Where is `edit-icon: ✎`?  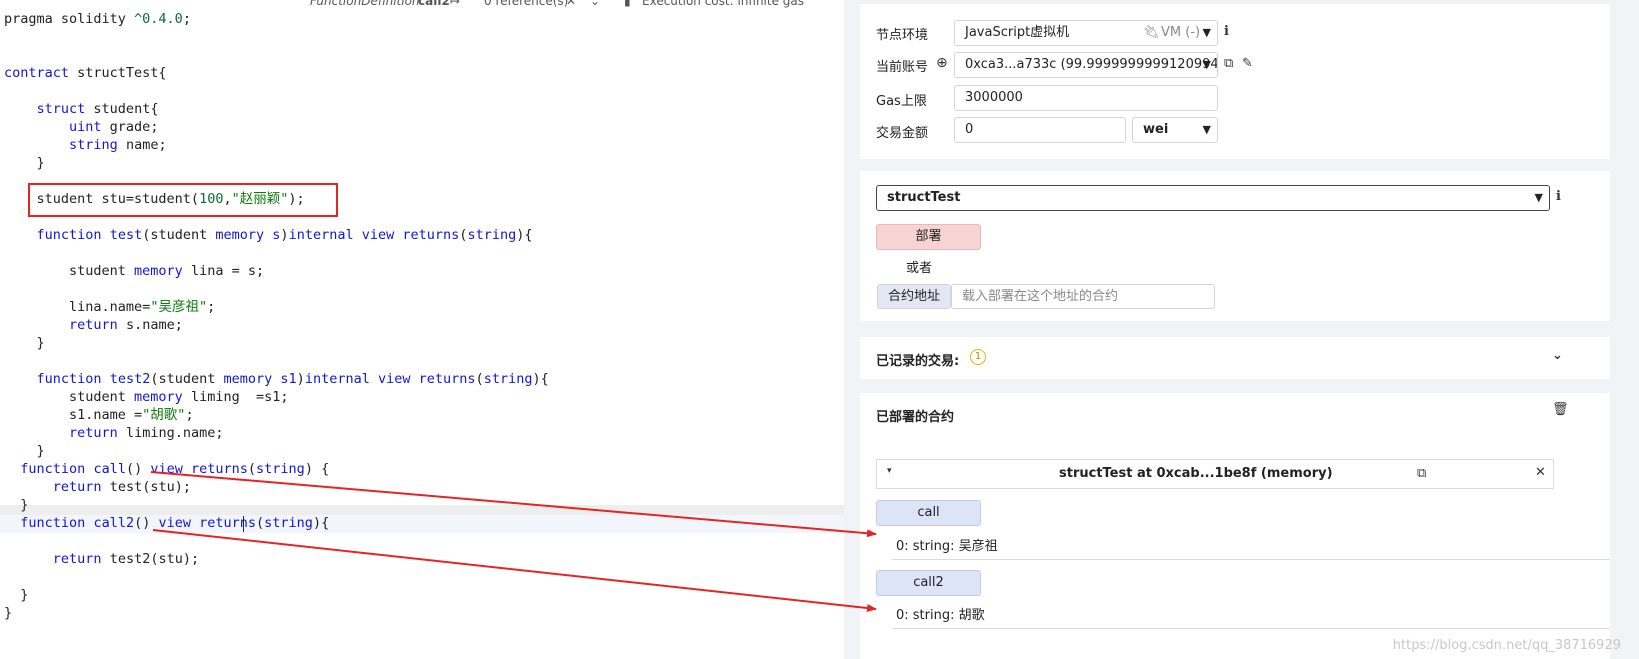 edit-icon: ✎ is located at coordinates (1247, 63).